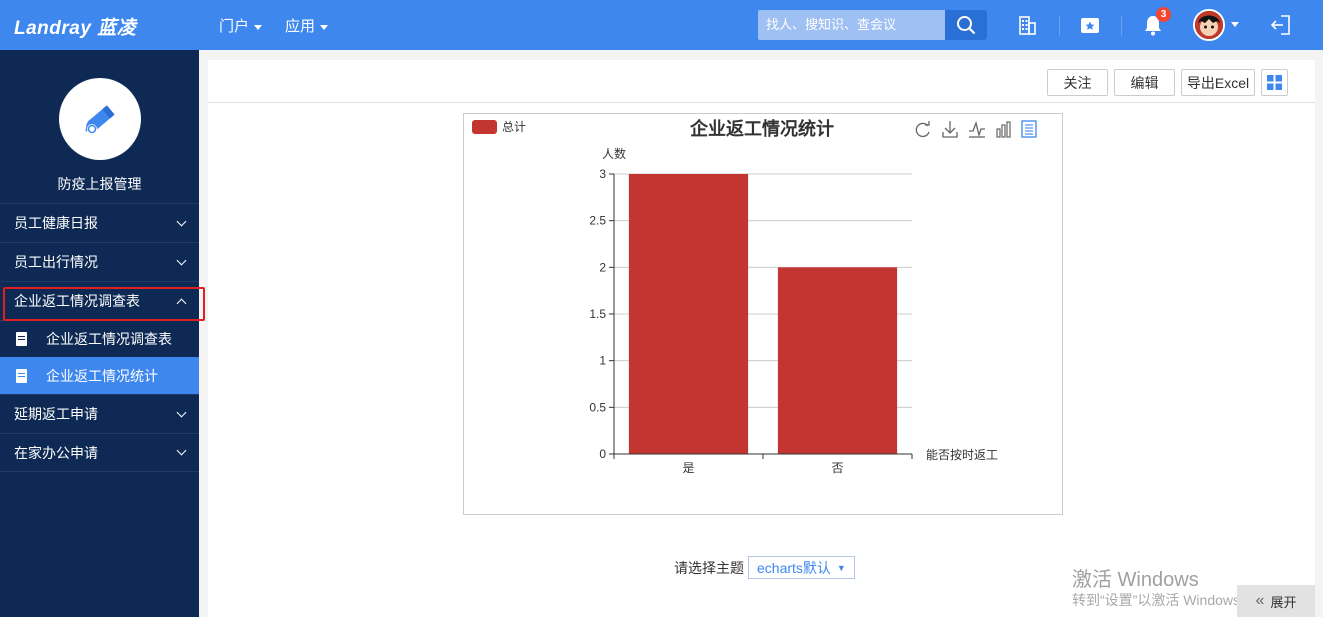  Describe the element at coordinates (841, 567) in the screenshot. I see `chevron-down-icon: ▼` at that location.